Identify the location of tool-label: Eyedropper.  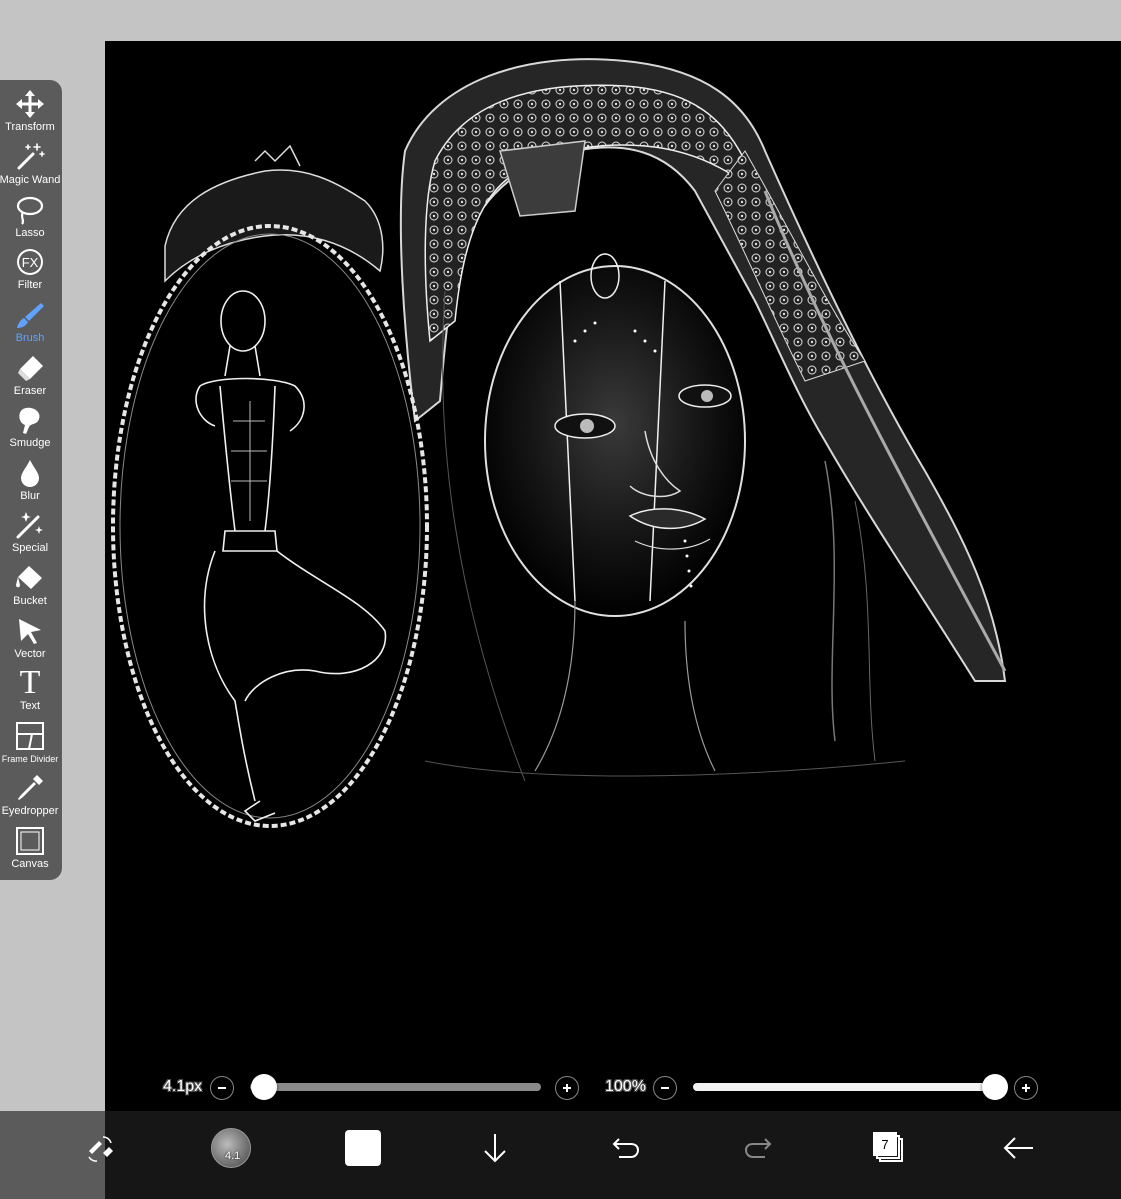
(30, 811).